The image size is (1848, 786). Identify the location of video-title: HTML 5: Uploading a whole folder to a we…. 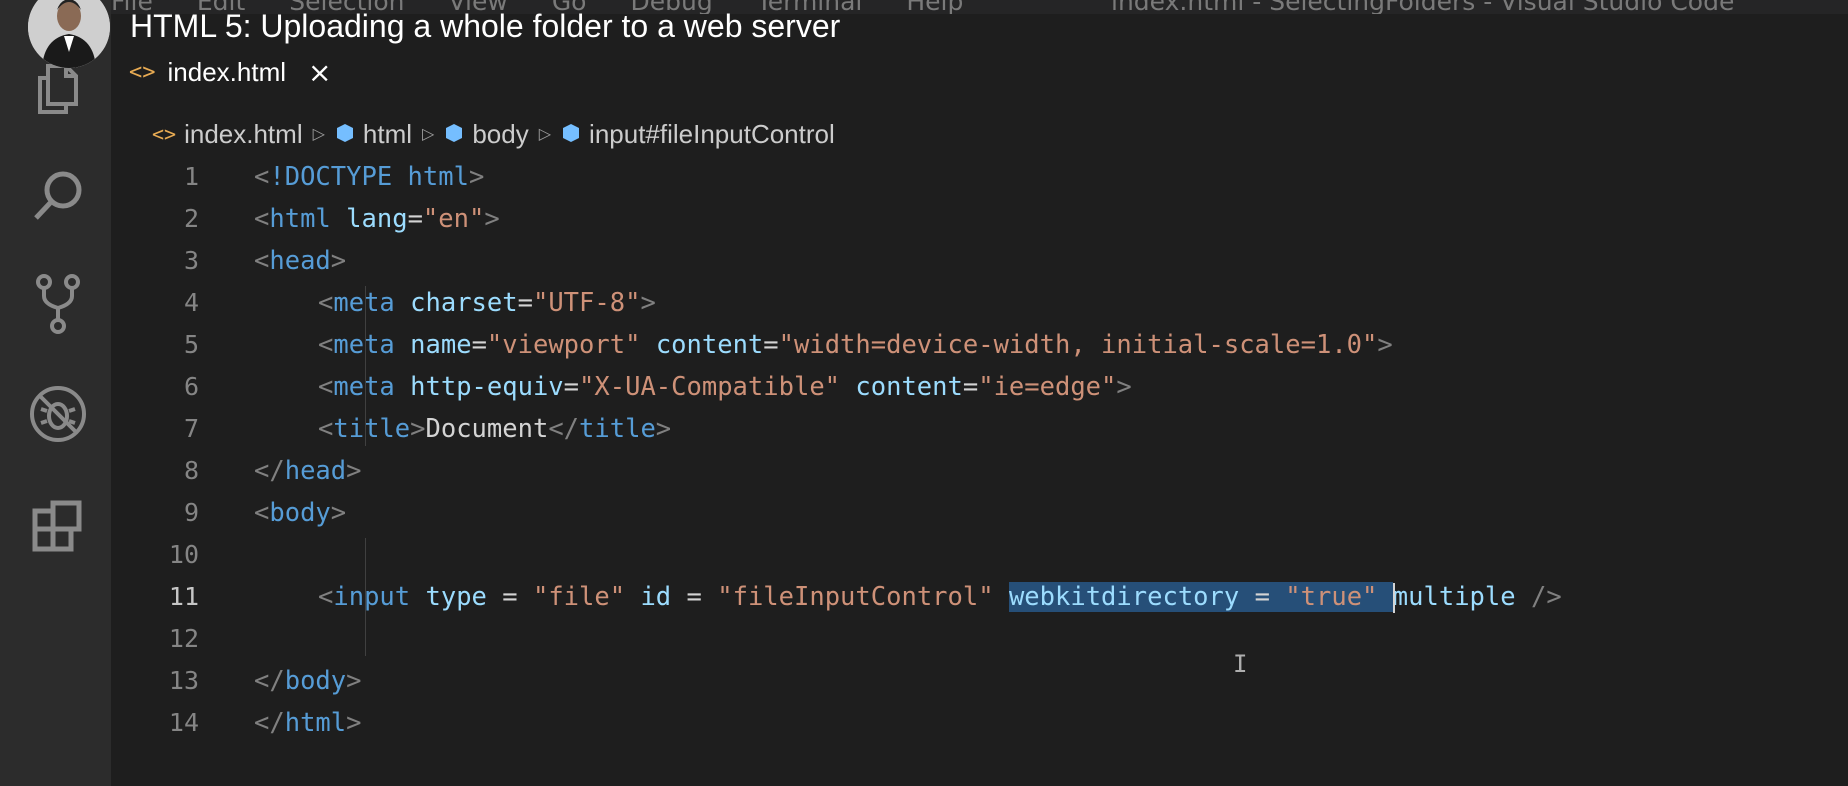
(485, 26).